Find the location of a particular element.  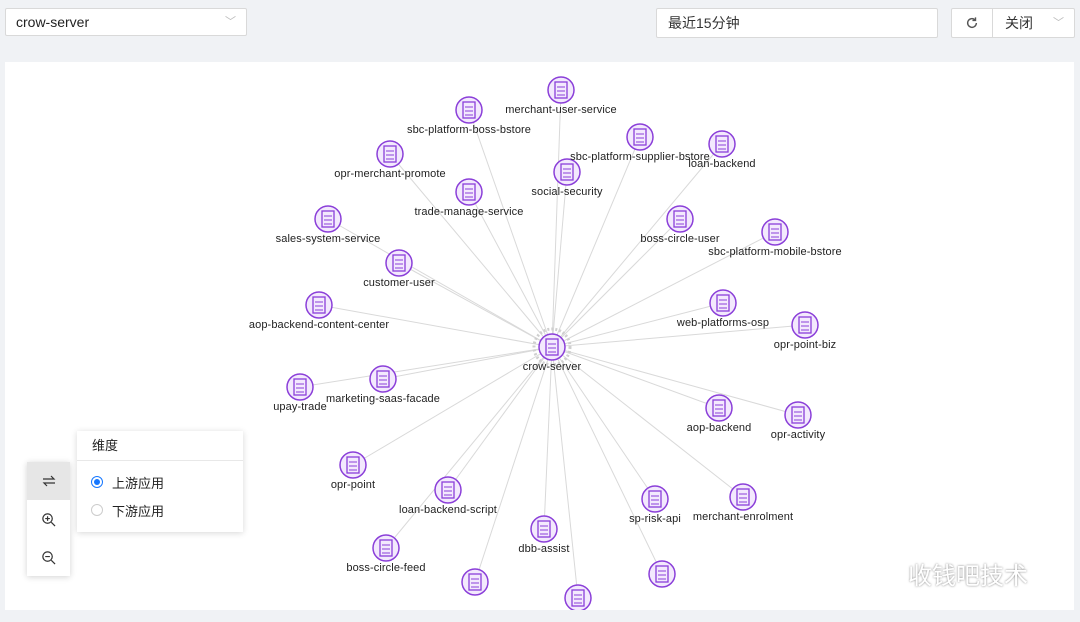

service-node-label: merchant-enrolment is located at coordinates (743, 517).